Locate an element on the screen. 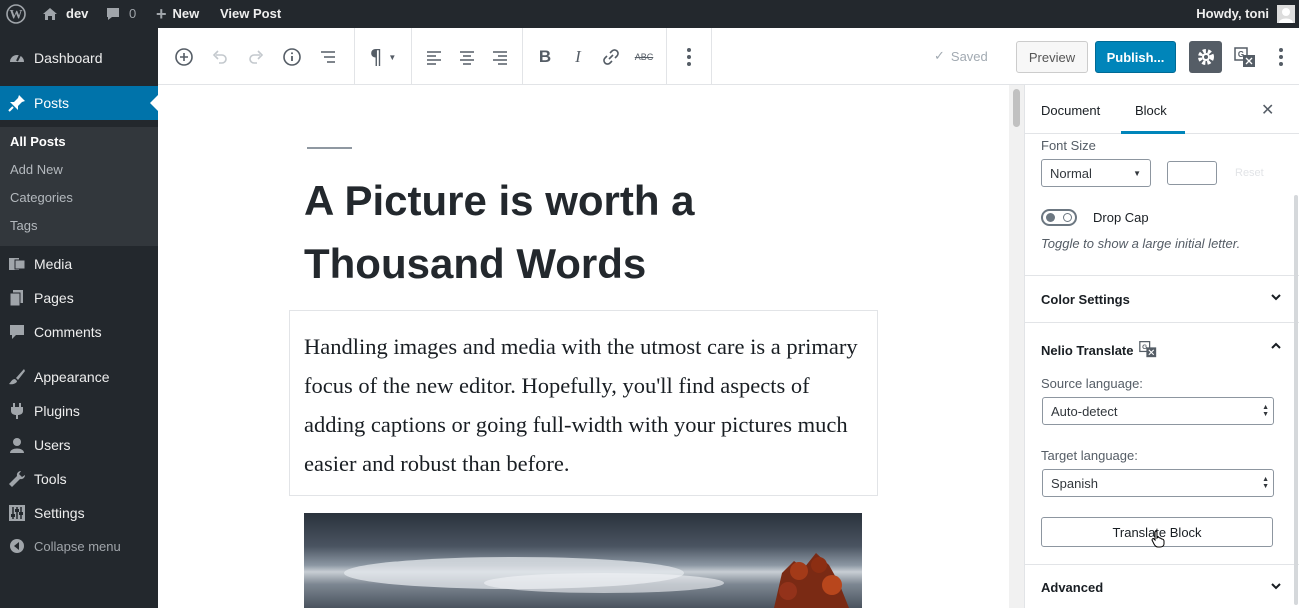 The width and height of the screenshot is (1299, 608). view-post-link: View Post is located at coordinates (250, 14).